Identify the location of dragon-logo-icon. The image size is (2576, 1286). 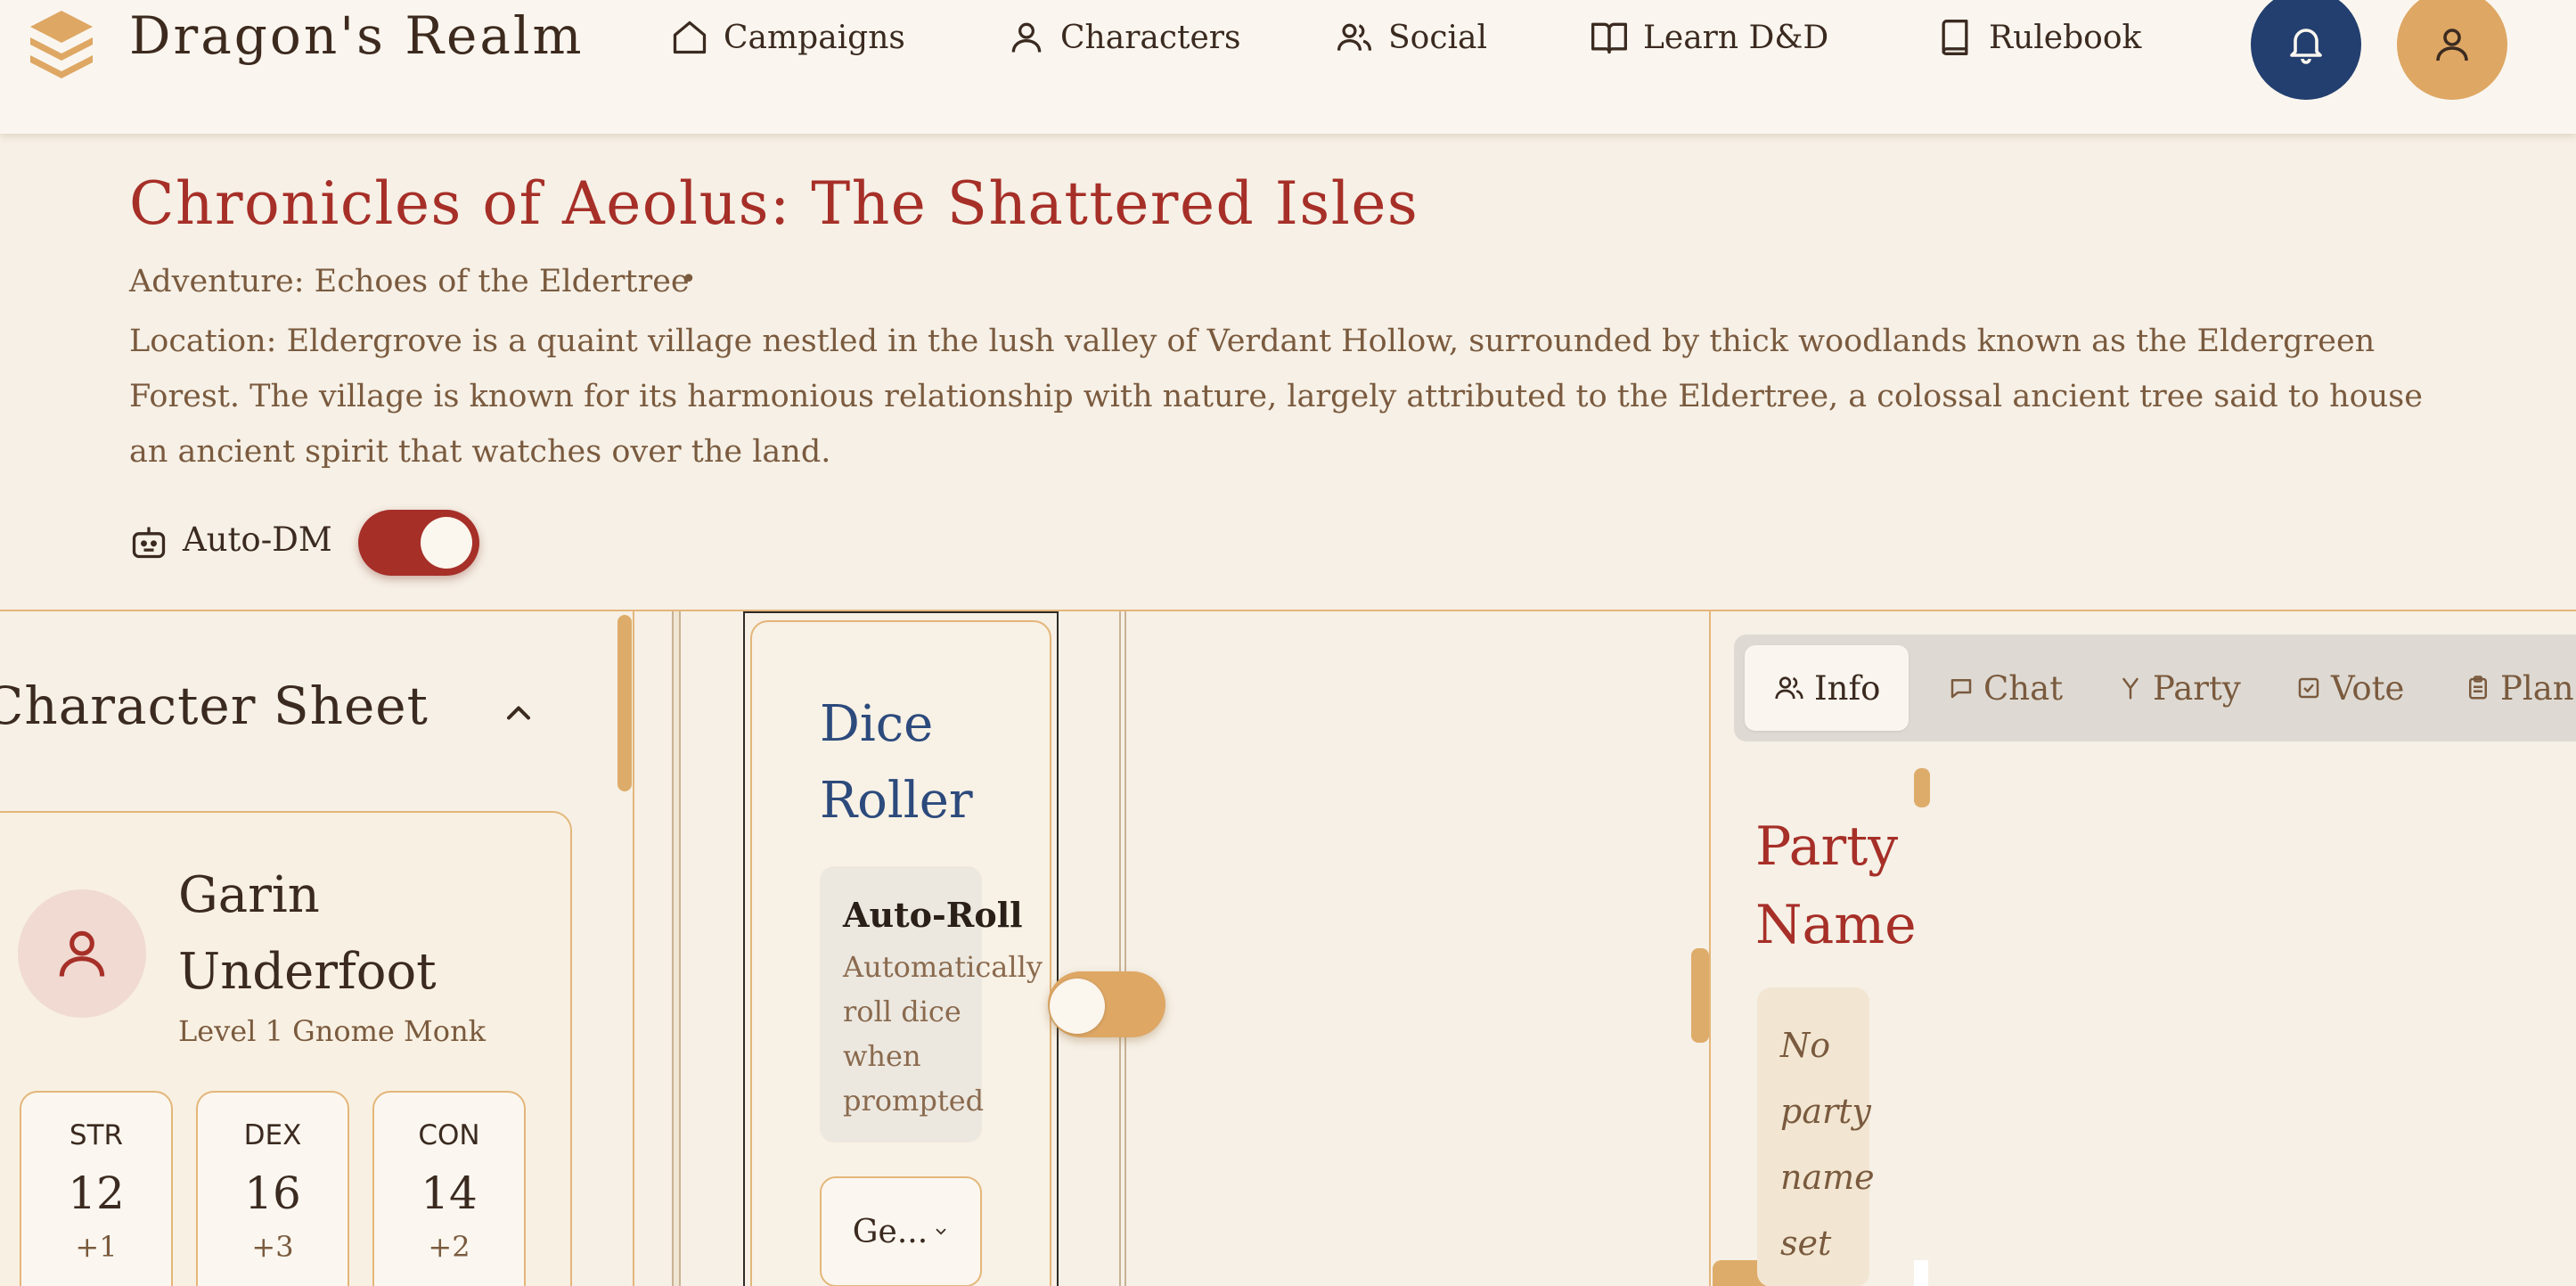
(61, 43).